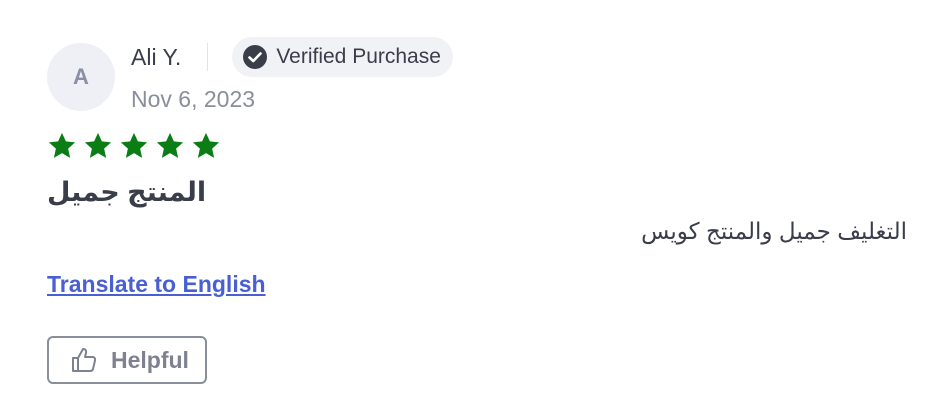 The image size is (926, 400). What do you see at coordinates (193, 99) in the screenshot?
I see `review-date: Nov 6, 2023` at bounding box center [193, 99].